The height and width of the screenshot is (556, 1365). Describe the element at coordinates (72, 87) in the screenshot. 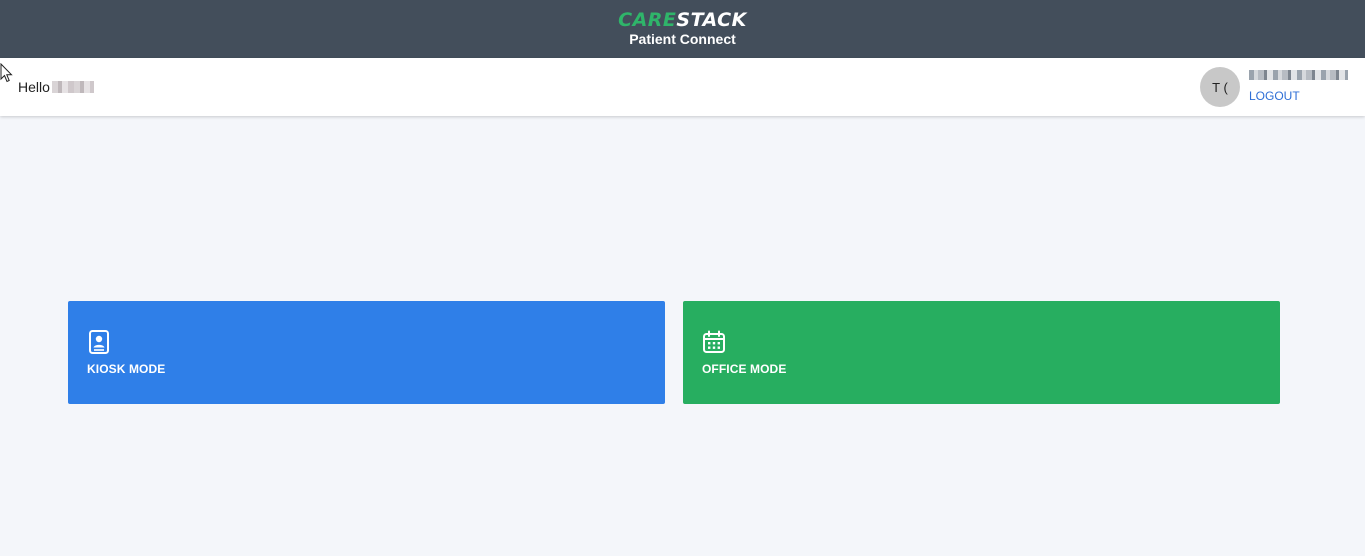

I see `redacted-user-name` at that location.